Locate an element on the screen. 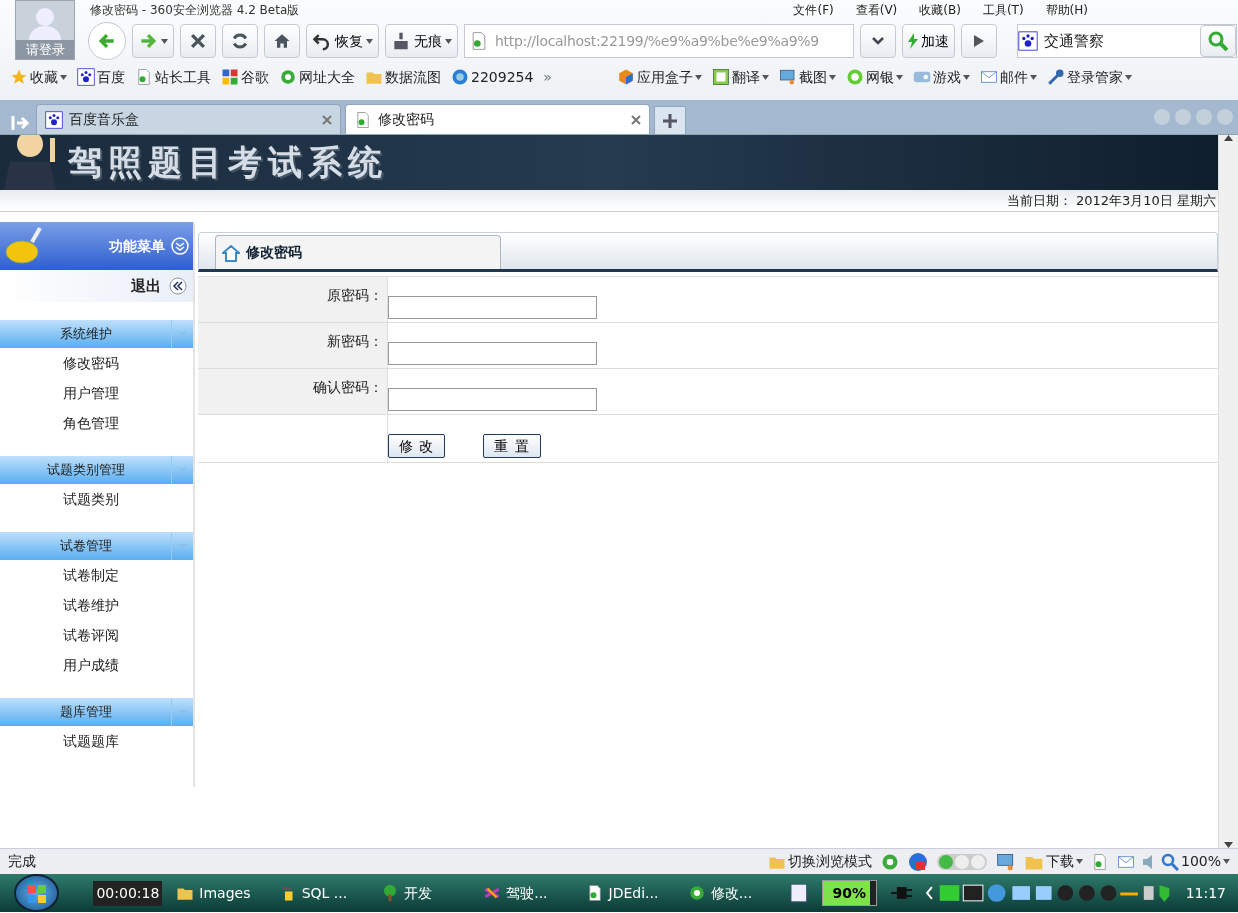  taskbar-item: 开发 is located at coordinates (425, 893).